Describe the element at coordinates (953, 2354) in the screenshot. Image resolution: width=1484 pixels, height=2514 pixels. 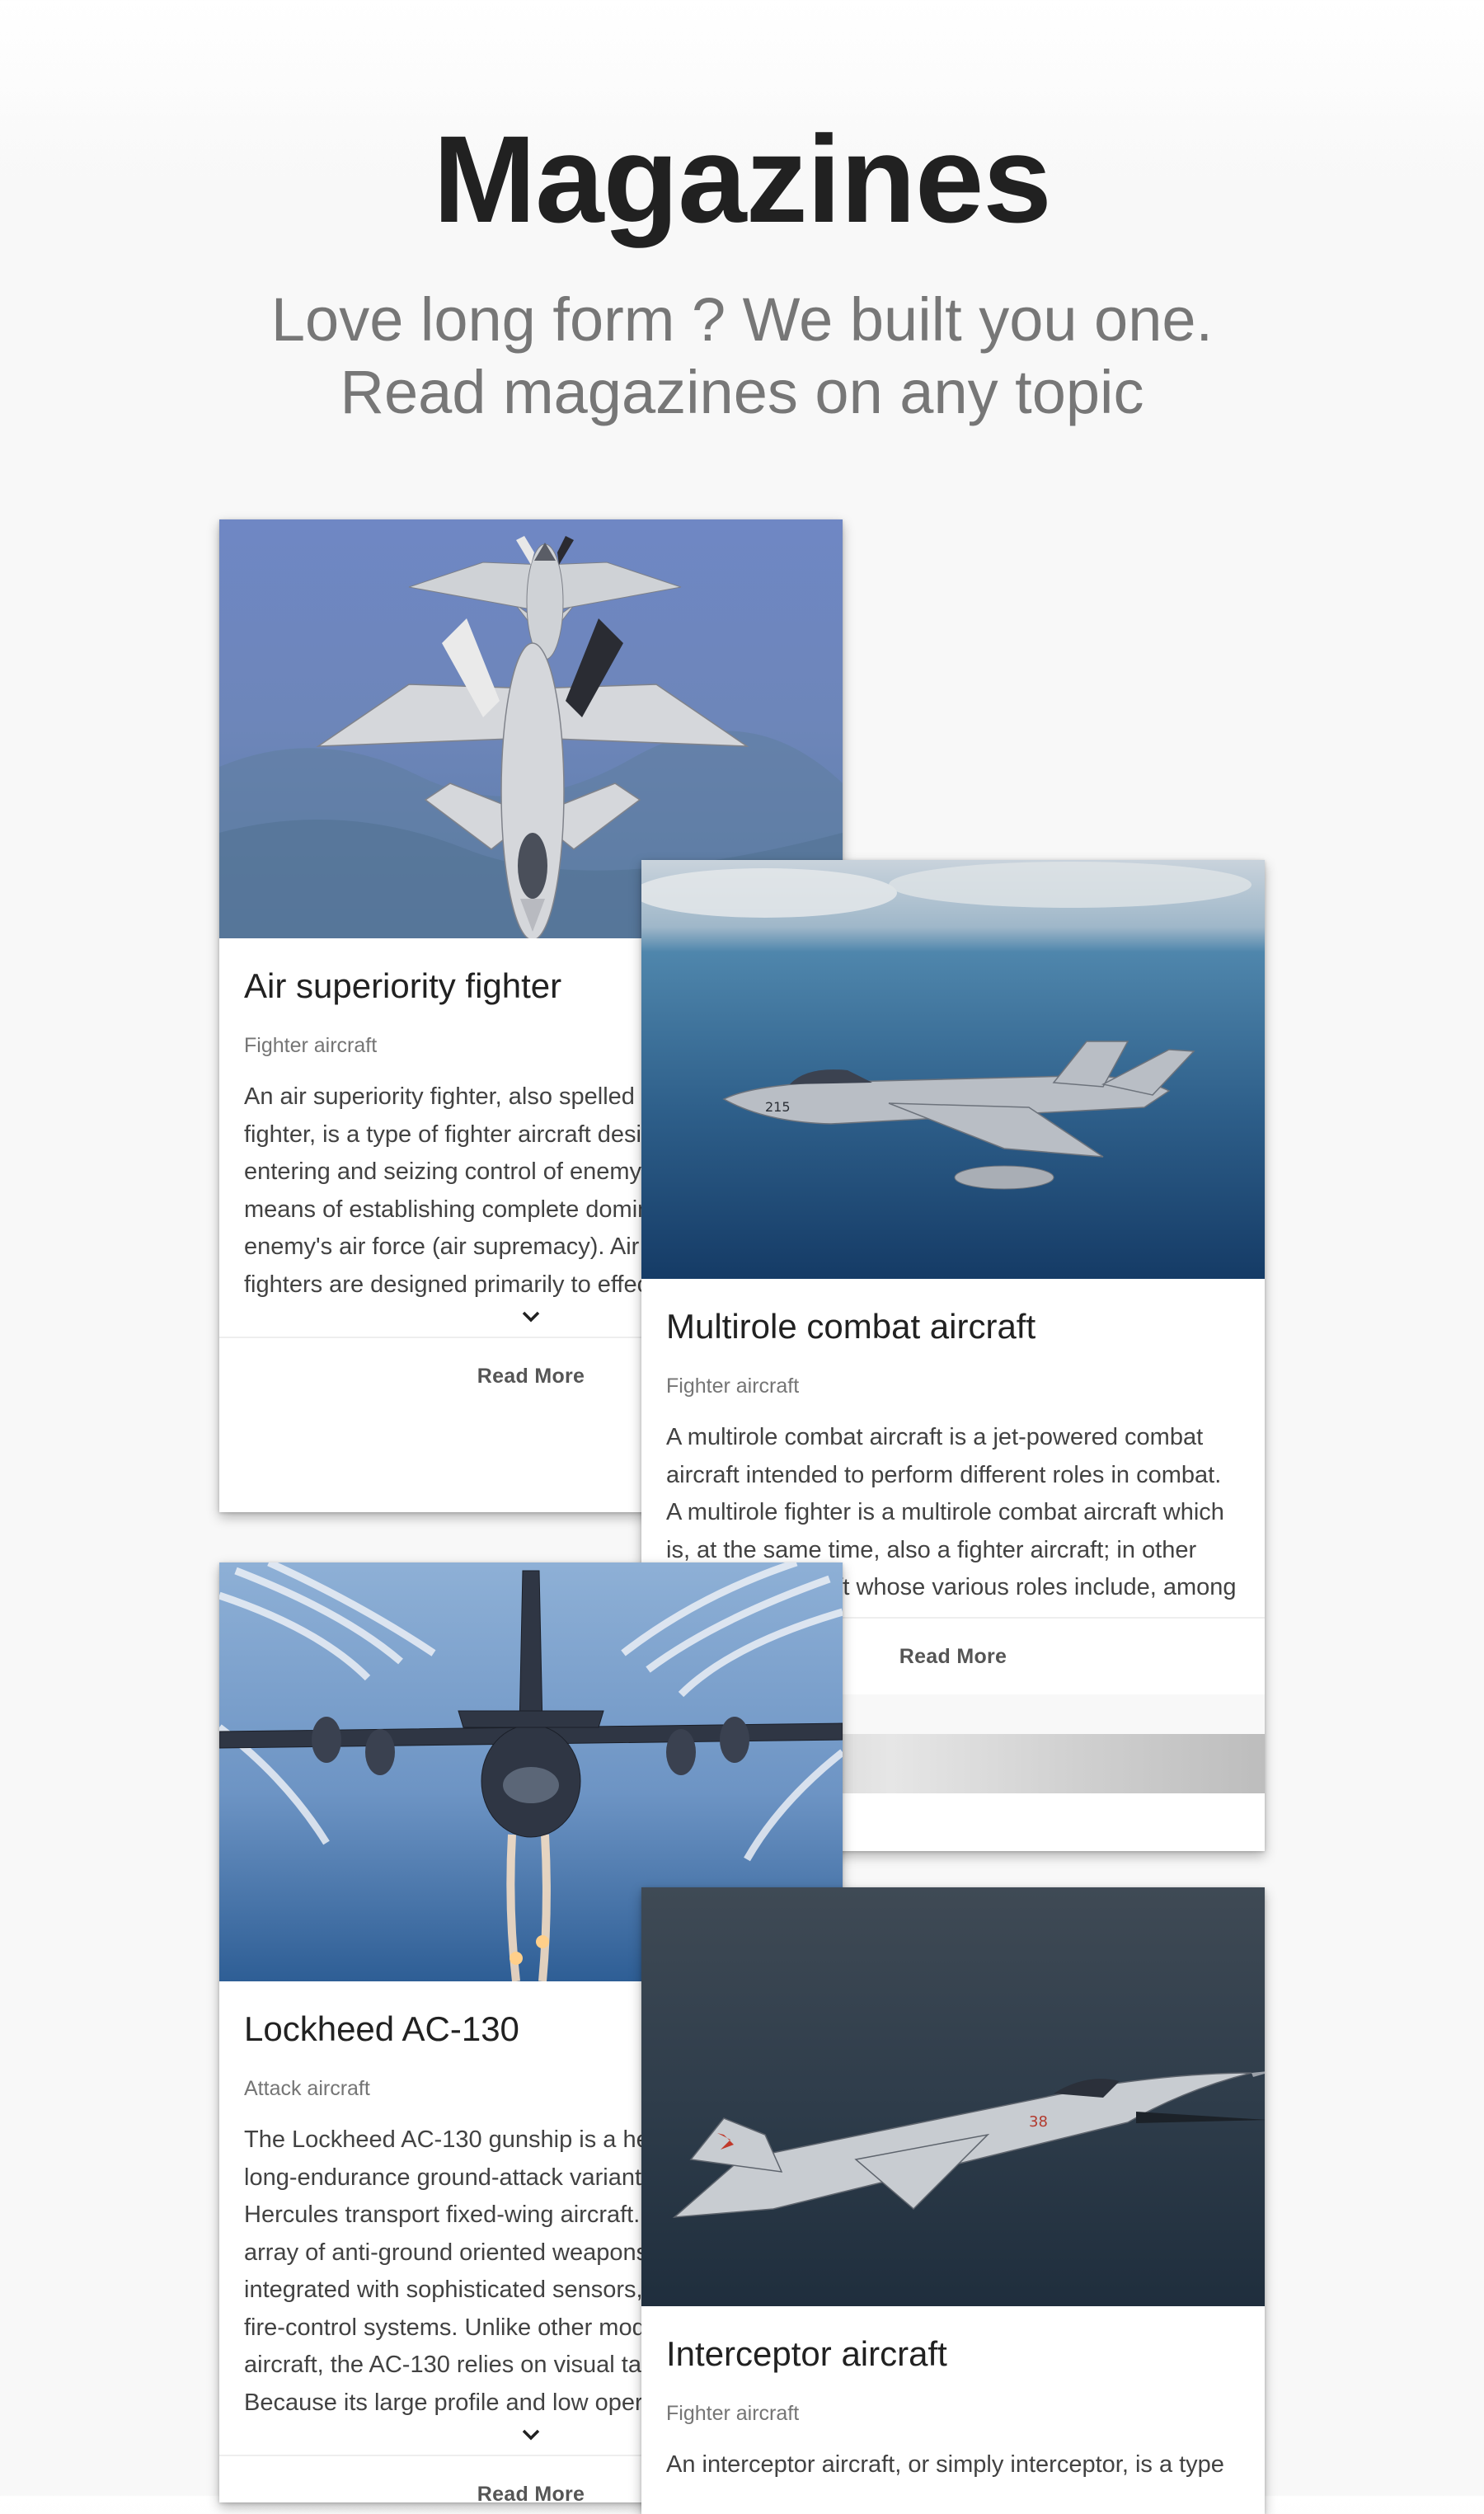
I see `card-title: Interceptor aircraft` at that location.